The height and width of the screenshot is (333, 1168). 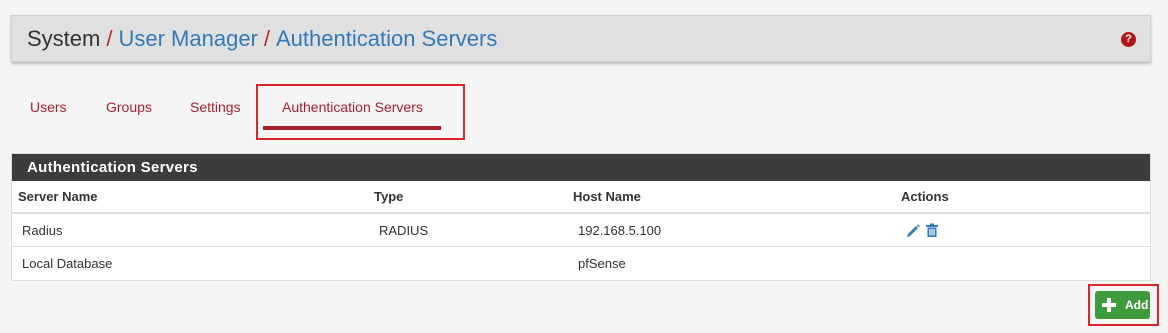 I want to click on table-row: Radius RADIUS 192.168.5.100, so click(x=581, y=229).